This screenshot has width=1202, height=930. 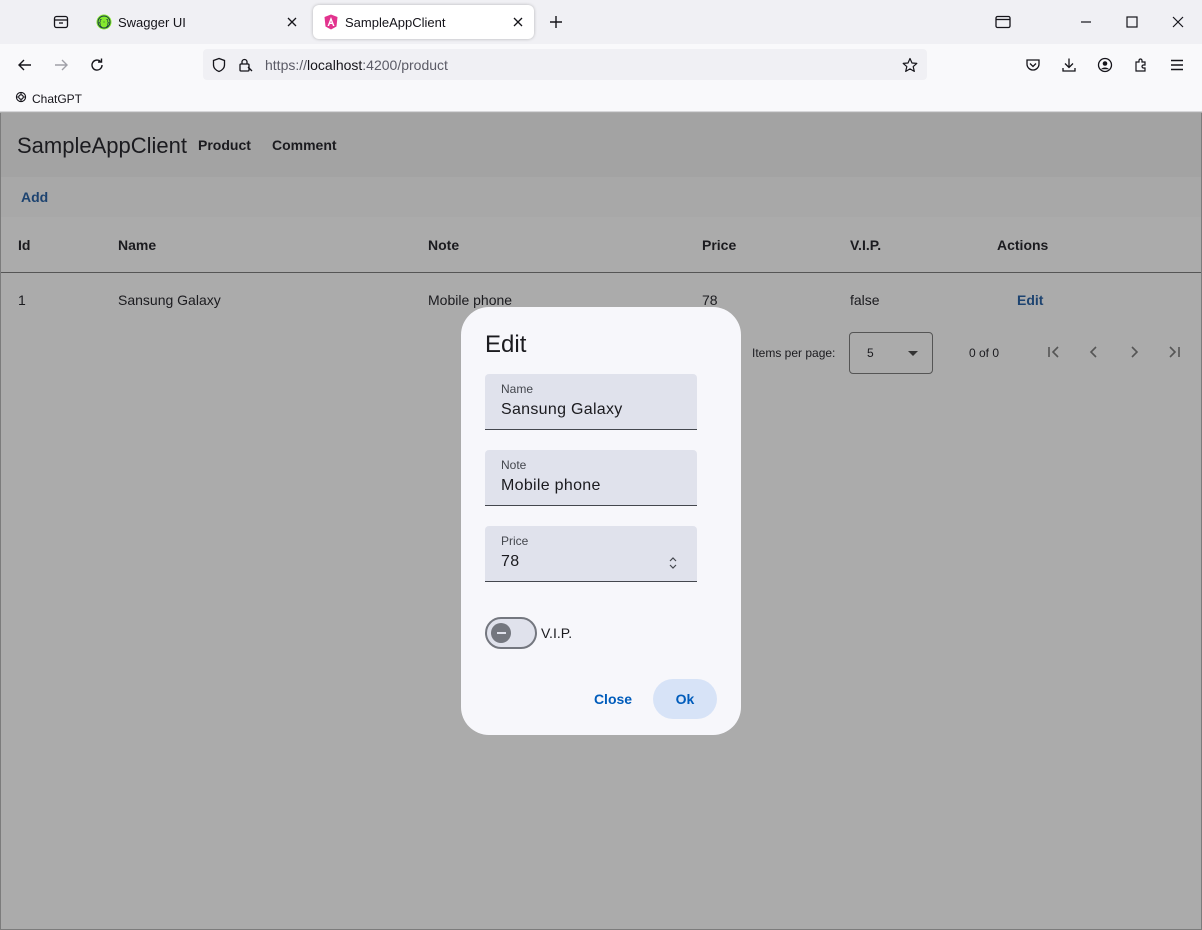 I want to click on next-page-icon, so click(x=1134, y=352).